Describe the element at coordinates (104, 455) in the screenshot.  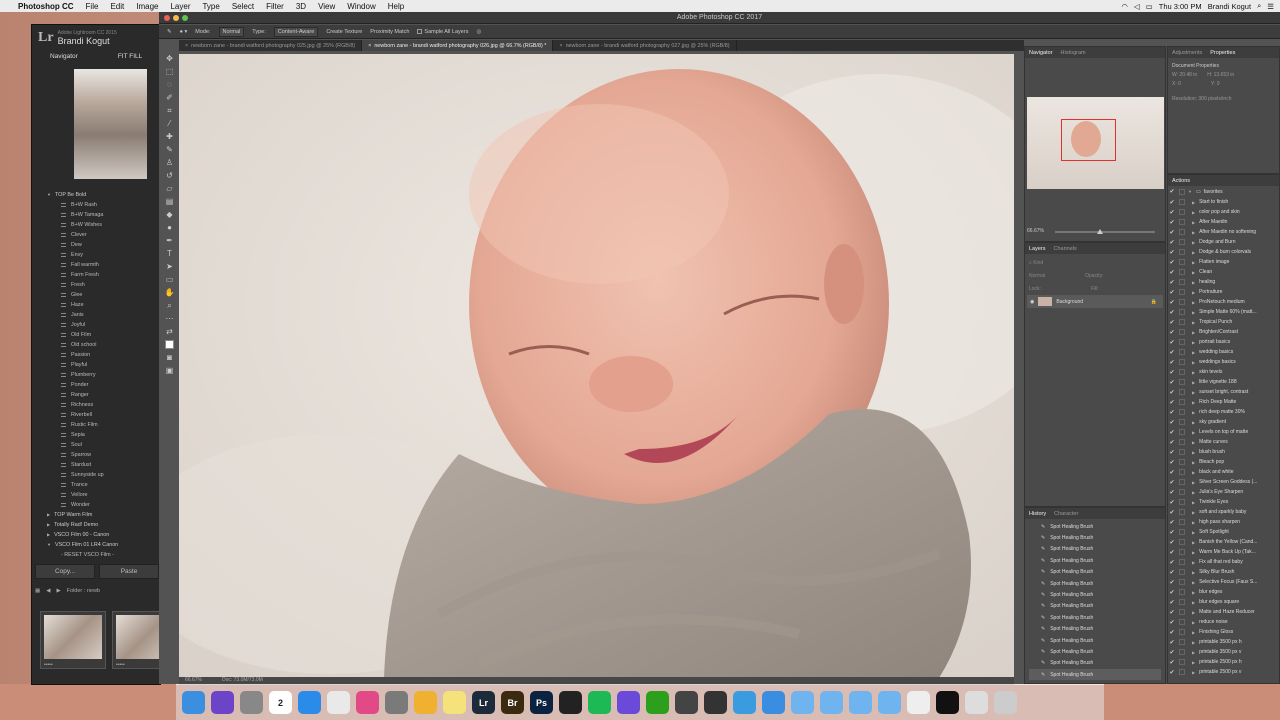
I see `preset-item: Sparrow` at that location.